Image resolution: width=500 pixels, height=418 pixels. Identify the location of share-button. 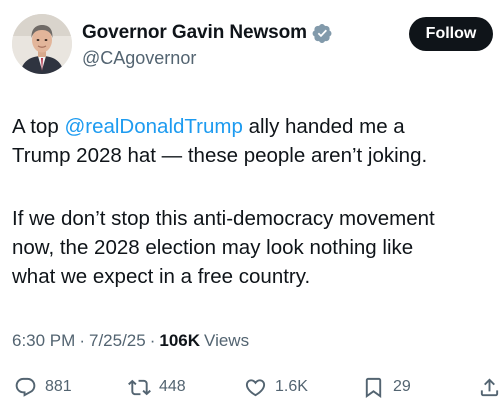
(489, 387).